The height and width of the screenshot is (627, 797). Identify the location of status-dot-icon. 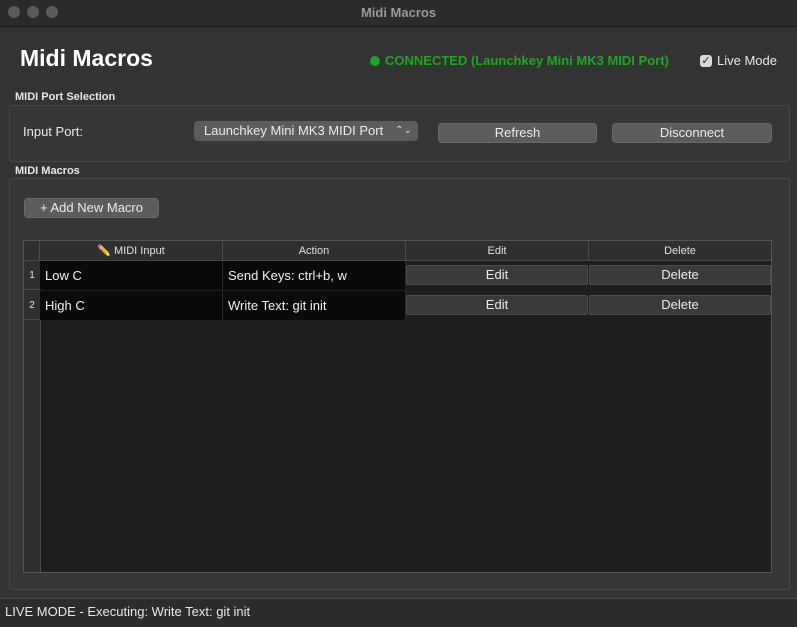
(375, 60).